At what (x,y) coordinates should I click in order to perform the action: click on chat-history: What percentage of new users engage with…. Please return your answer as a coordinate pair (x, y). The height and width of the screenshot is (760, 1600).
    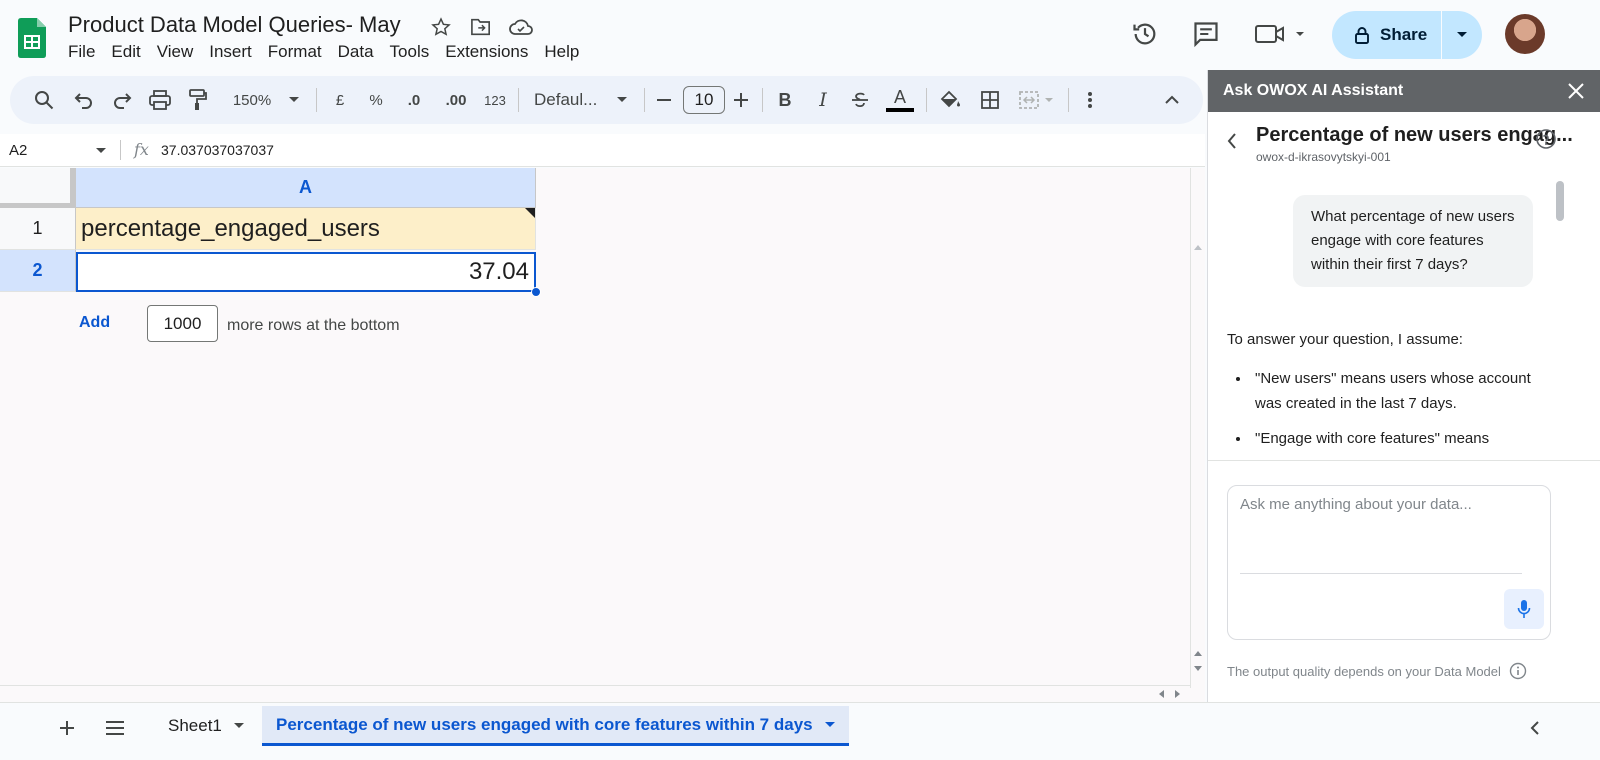
    Looking at the image, I should click on (1404, 317).